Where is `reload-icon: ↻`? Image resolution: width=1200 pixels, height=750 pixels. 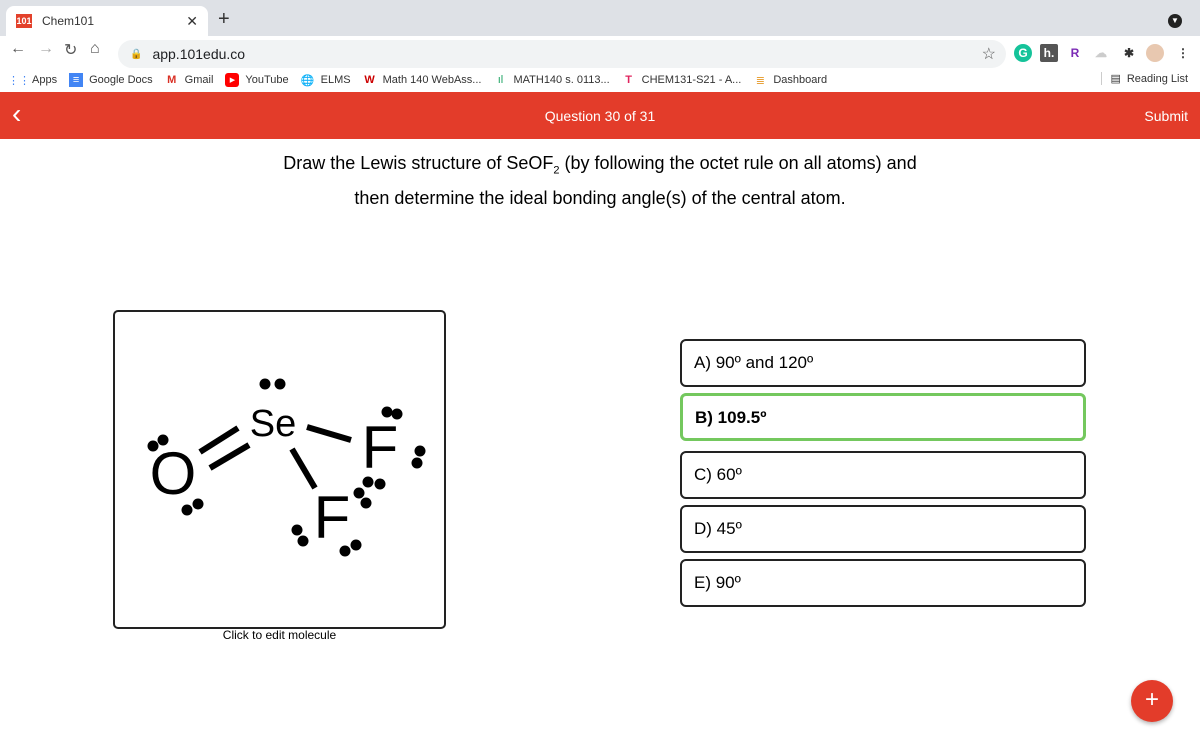
reload-icon: ↻ is located at coordinates (70, 50).